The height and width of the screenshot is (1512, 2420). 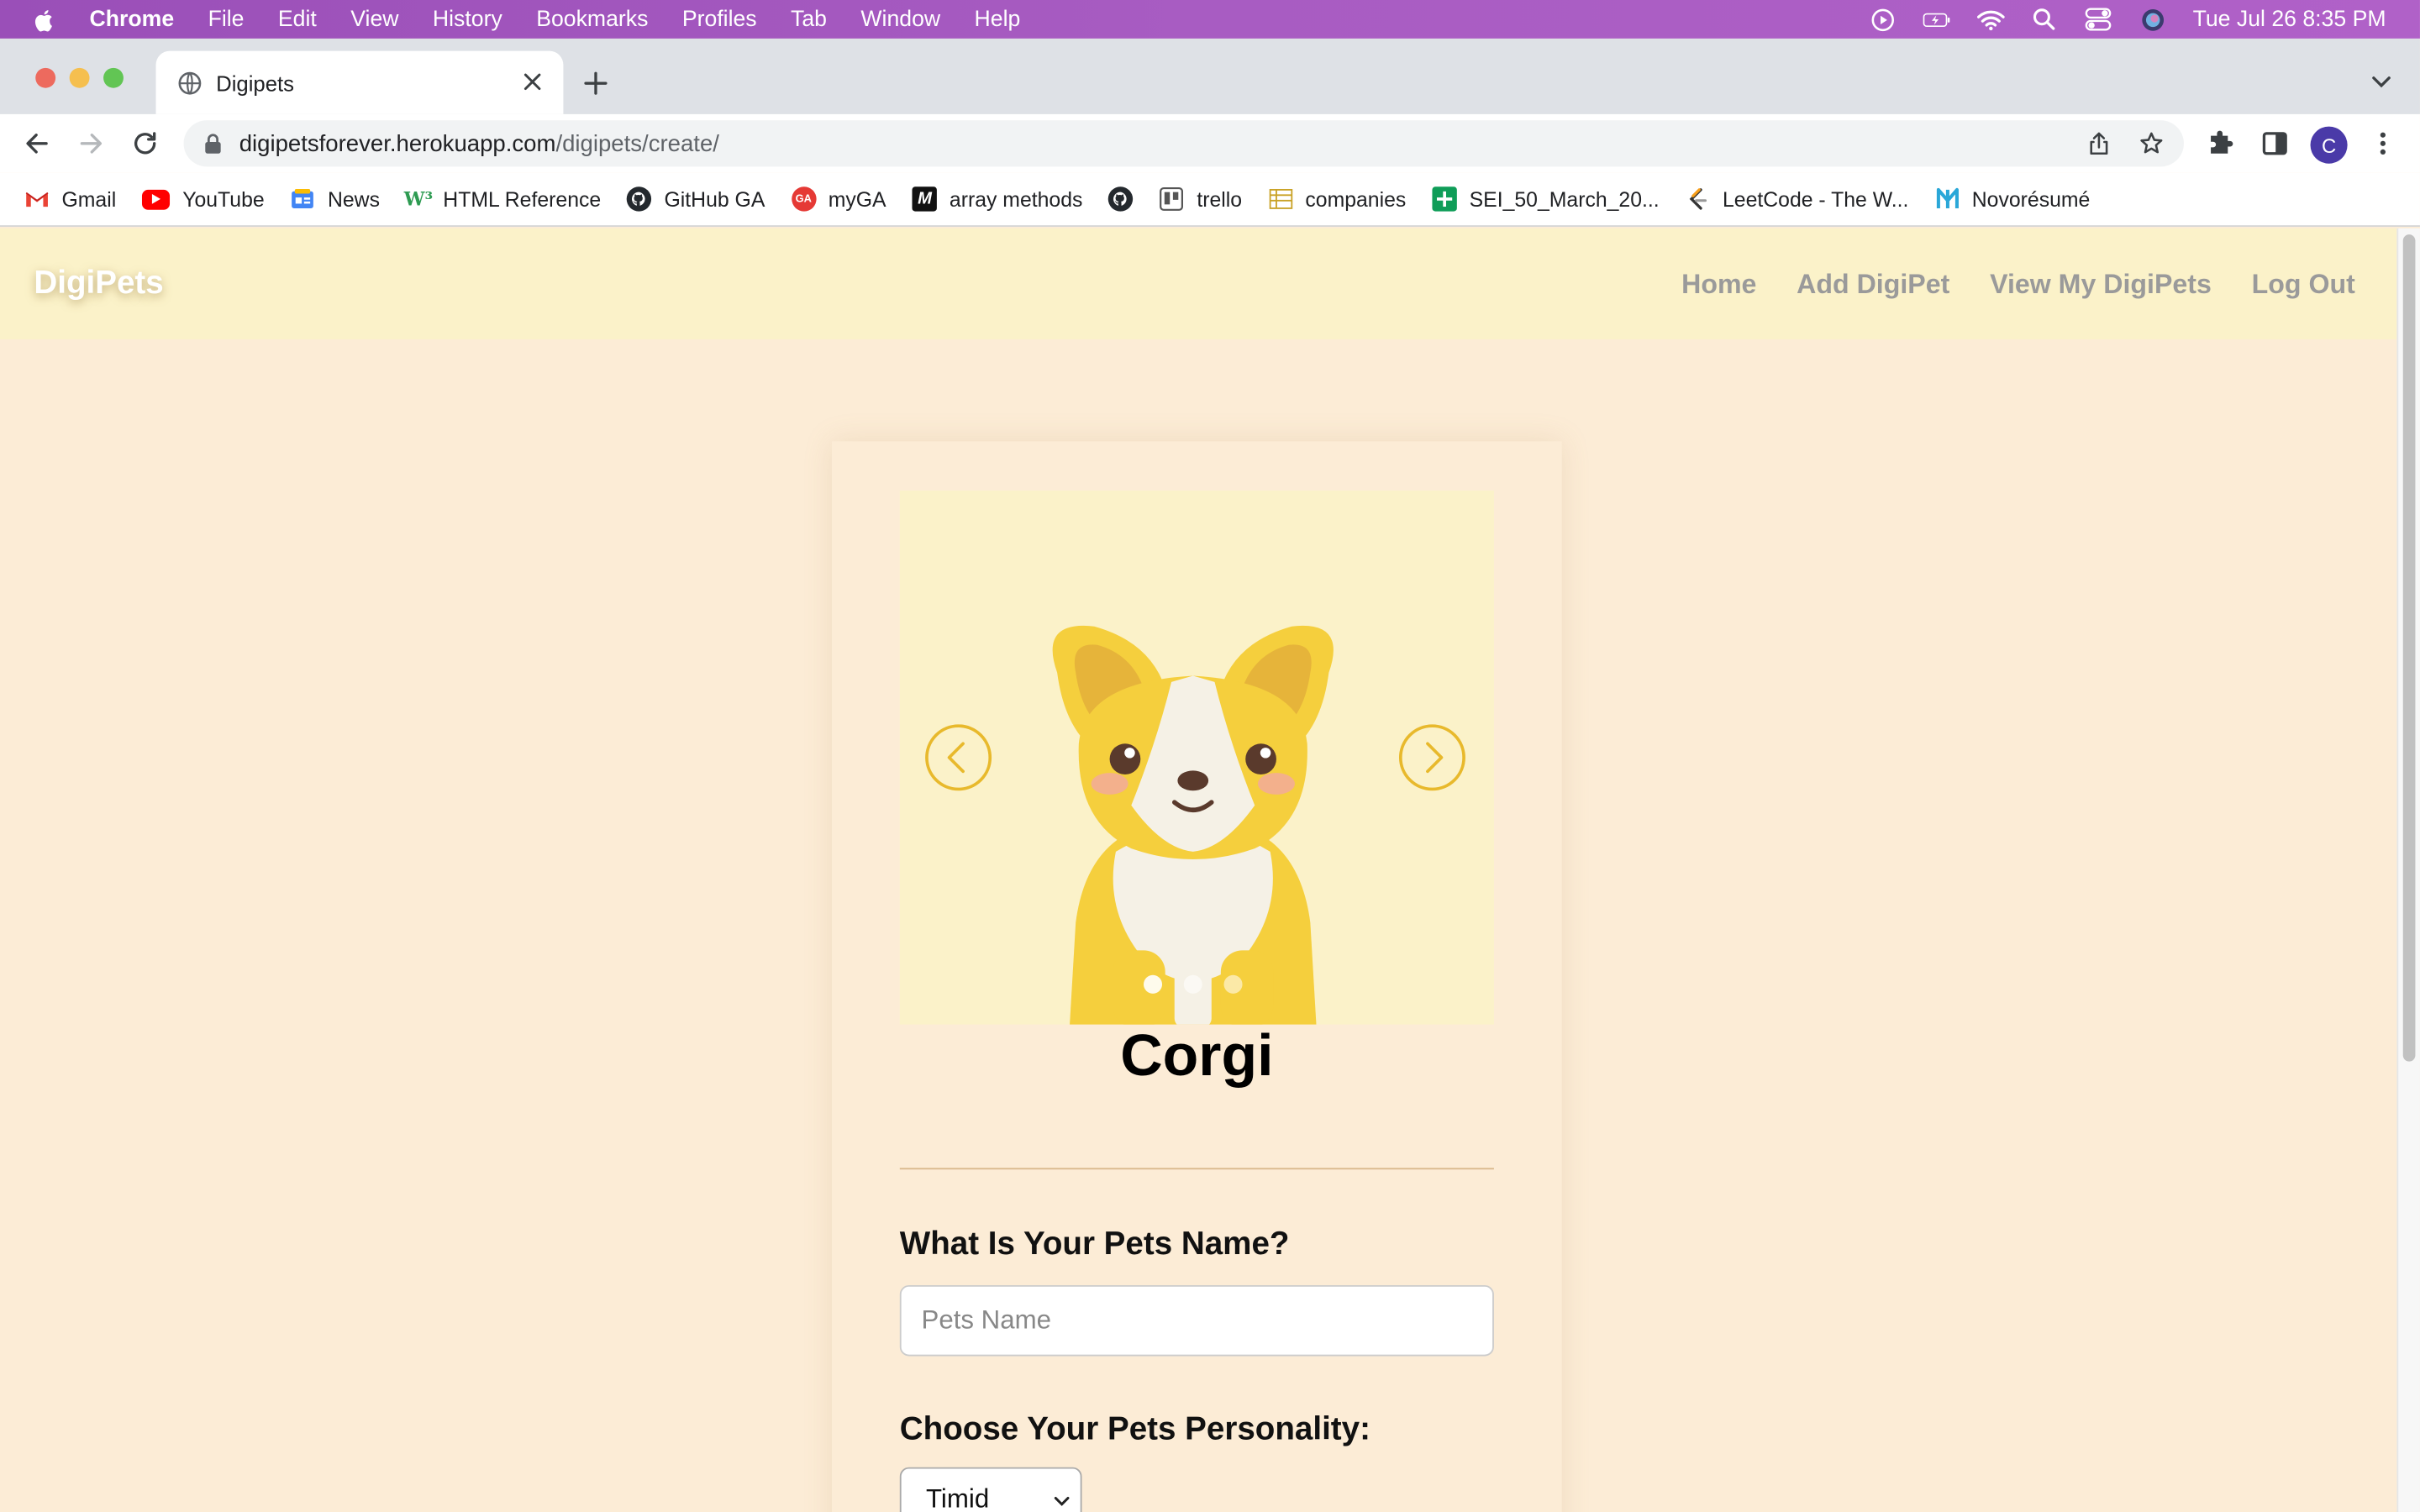 What do you see at coordinates (637, 143) in the screenshot?
I see `url-path: /digipets/create/` at bounding box center [637, 143].